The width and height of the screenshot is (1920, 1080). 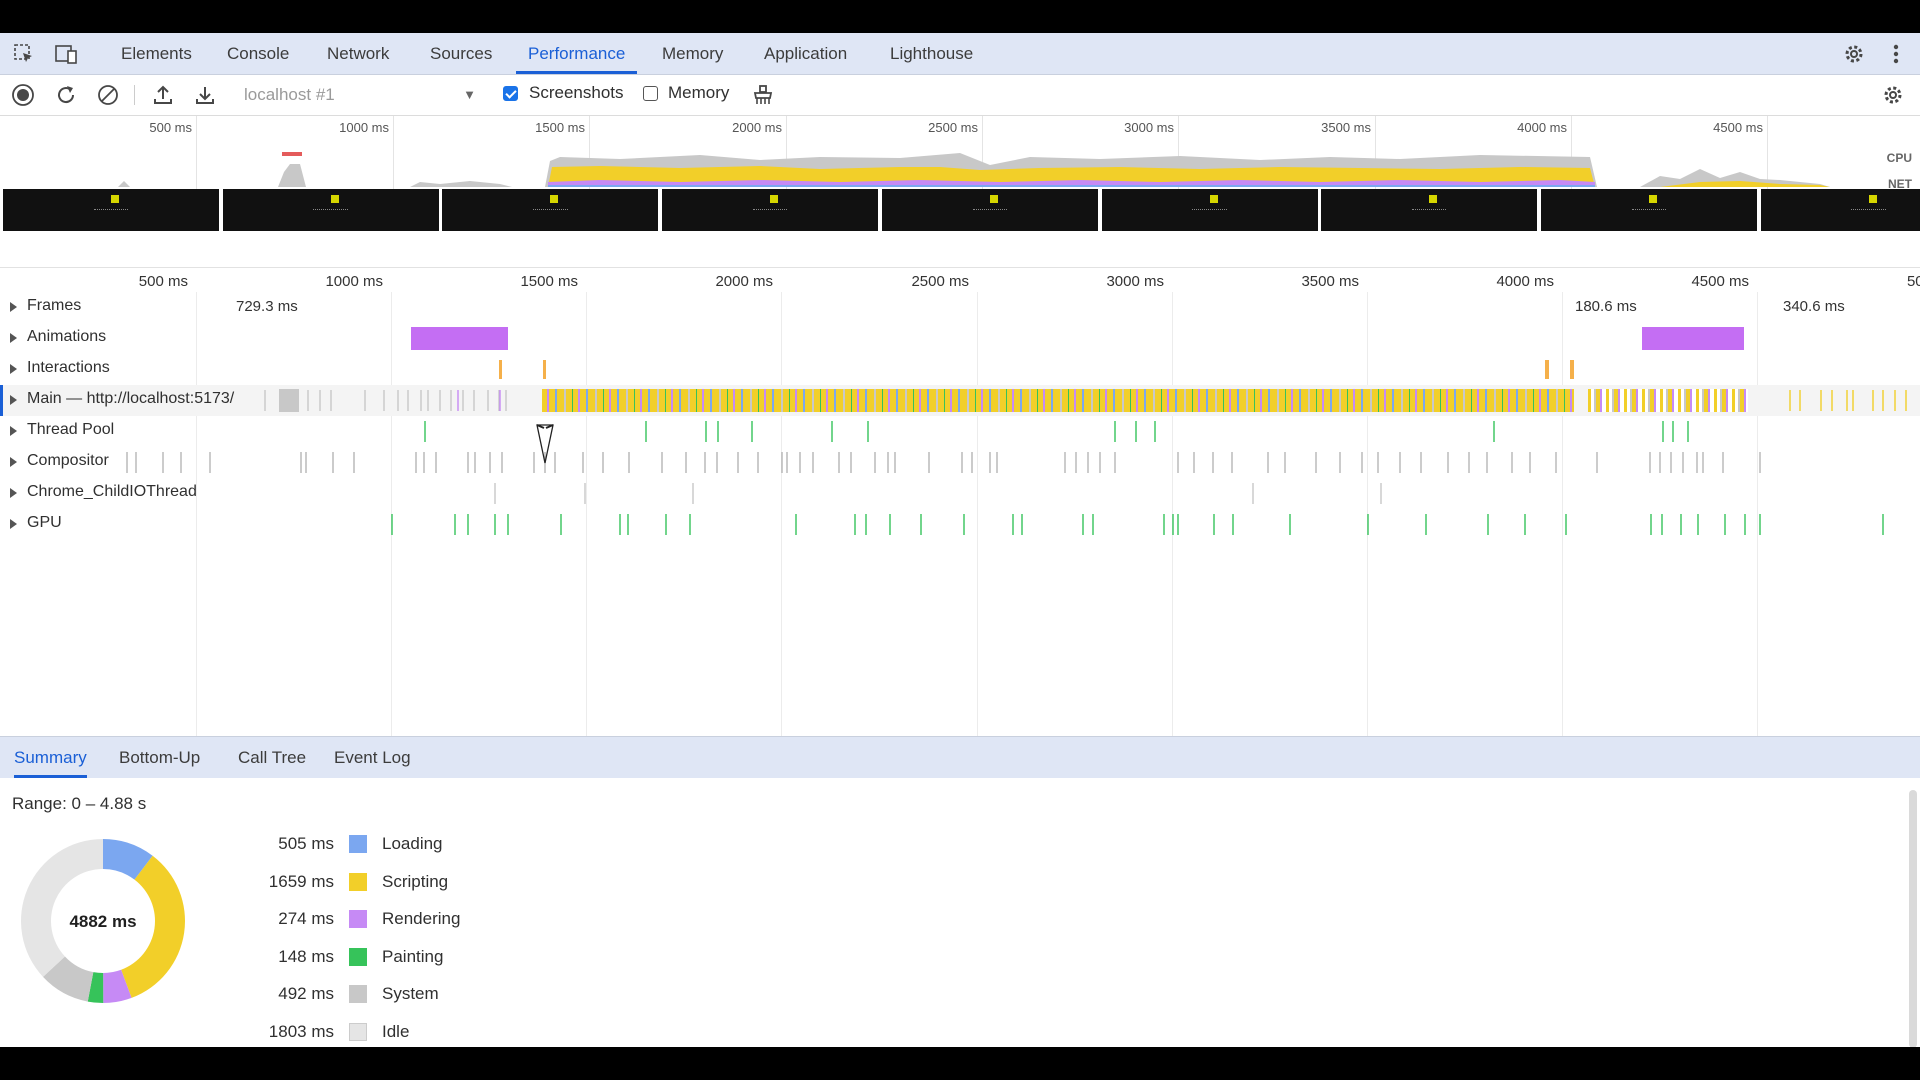 I want to click on tab-elements: Elements, so click(x=156, y=53).